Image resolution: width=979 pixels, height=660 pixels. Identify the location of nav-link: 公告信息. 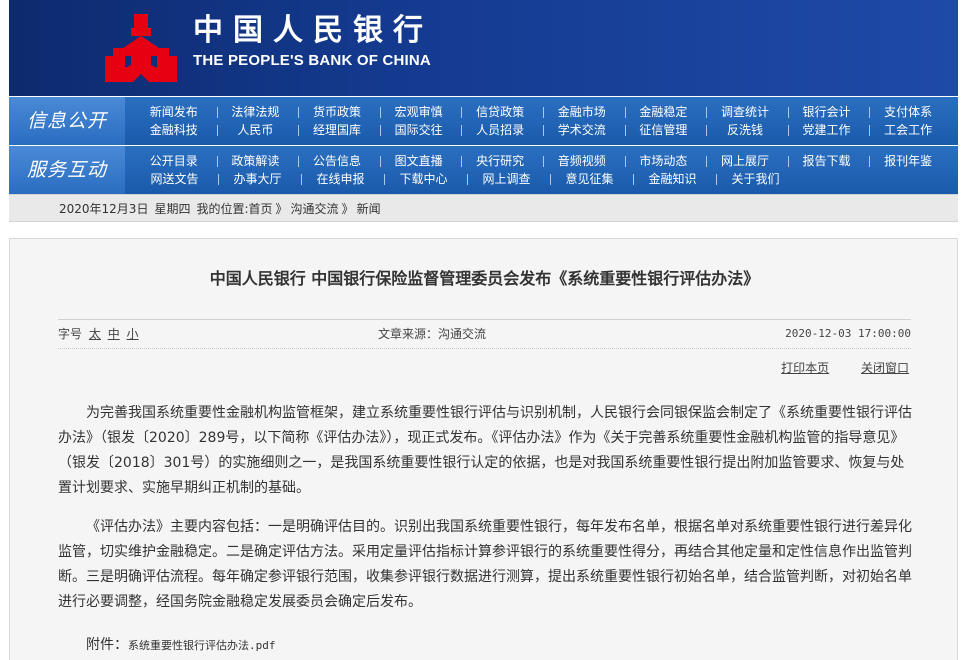
(341, 161).